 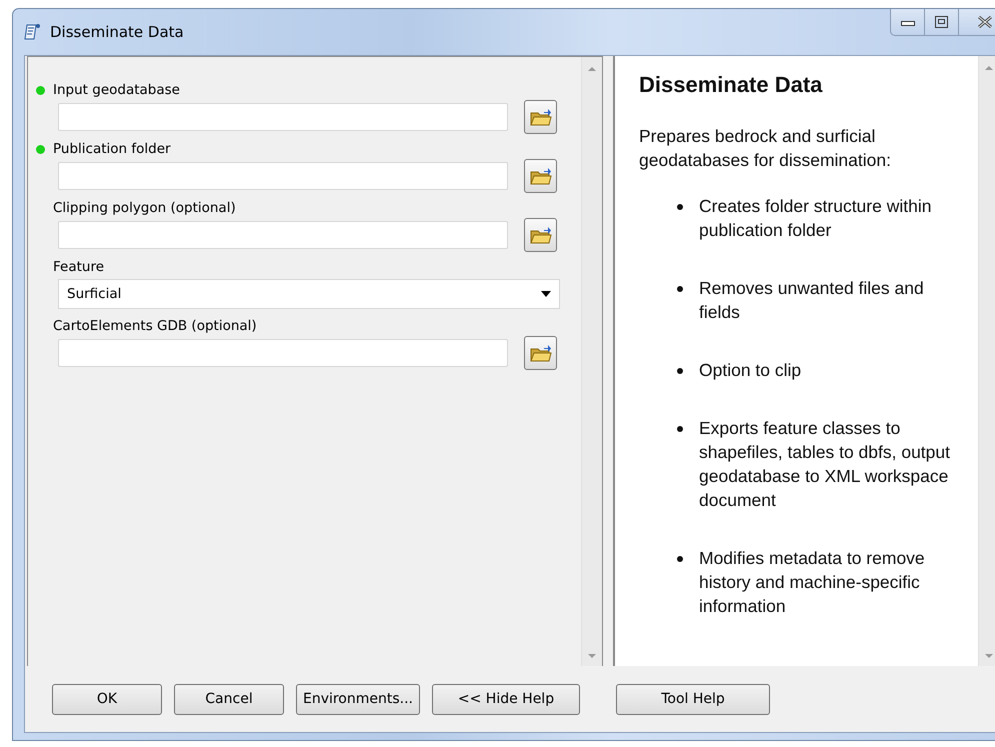 What do you see at coordinates (506, 699) in the screenshot?
I see `hide-help-button: << Hide Help` at bounding box center [506, 699].